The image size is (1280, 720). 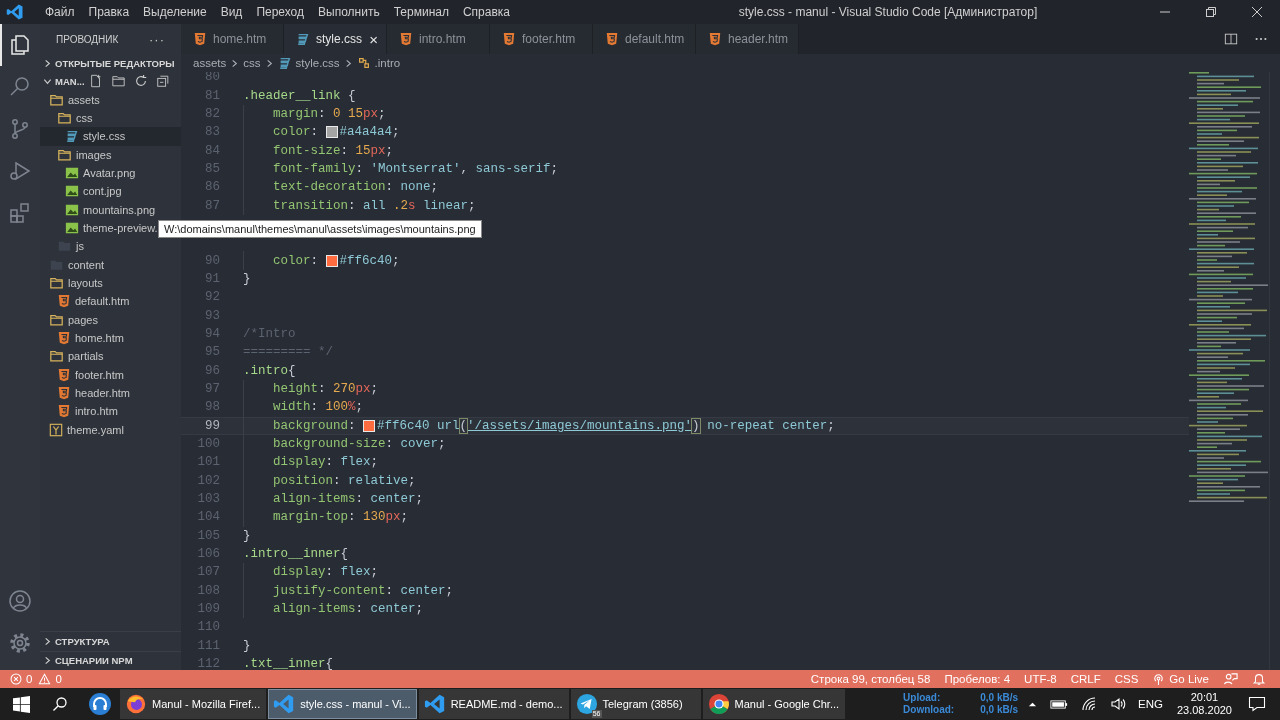 I want to click on split-editor-icon, so click(x=1231, y=39).